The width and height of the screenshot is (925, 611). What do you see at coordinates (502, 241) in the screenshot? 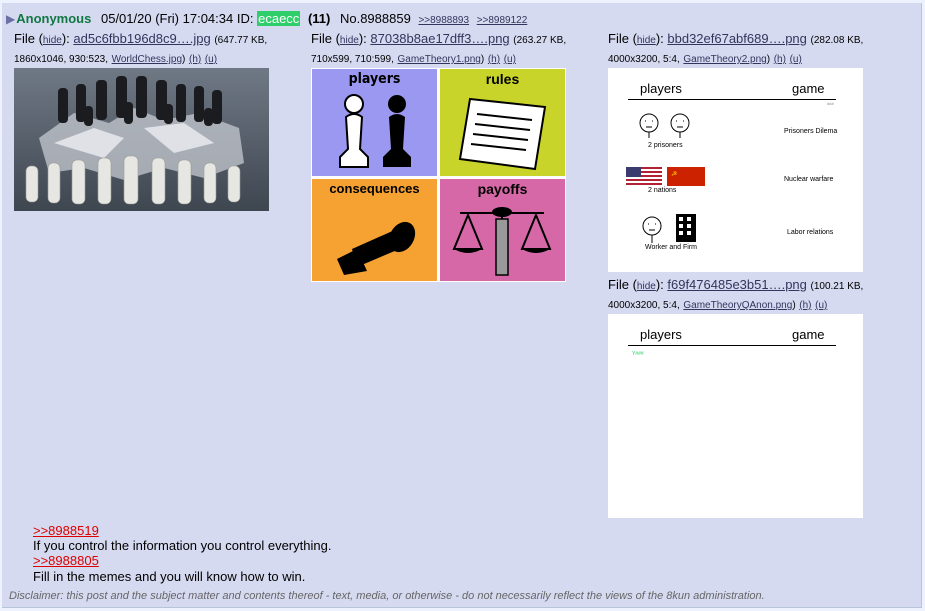
I see `scales-icon` at bounding box center [502, 241].